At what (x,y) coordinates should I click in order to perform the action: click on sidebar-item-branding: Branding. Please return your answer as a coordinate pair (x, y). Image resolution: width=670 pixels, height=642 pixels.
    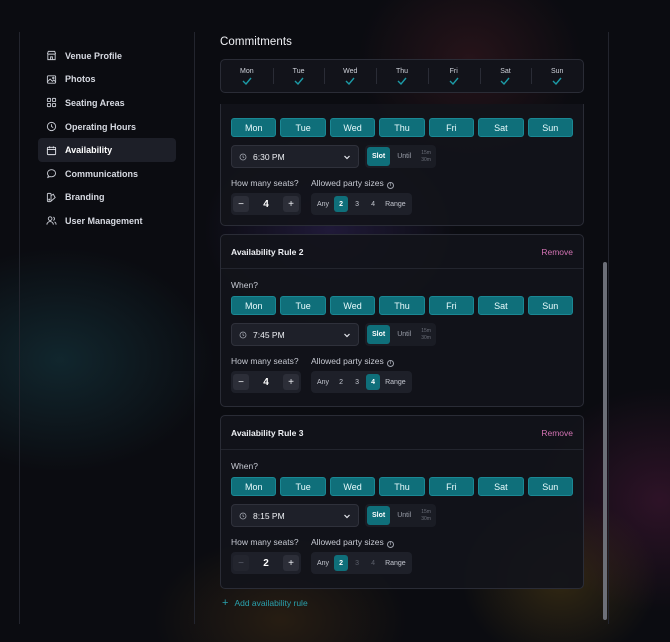
    Looking at the image, I should click on (107, 198).